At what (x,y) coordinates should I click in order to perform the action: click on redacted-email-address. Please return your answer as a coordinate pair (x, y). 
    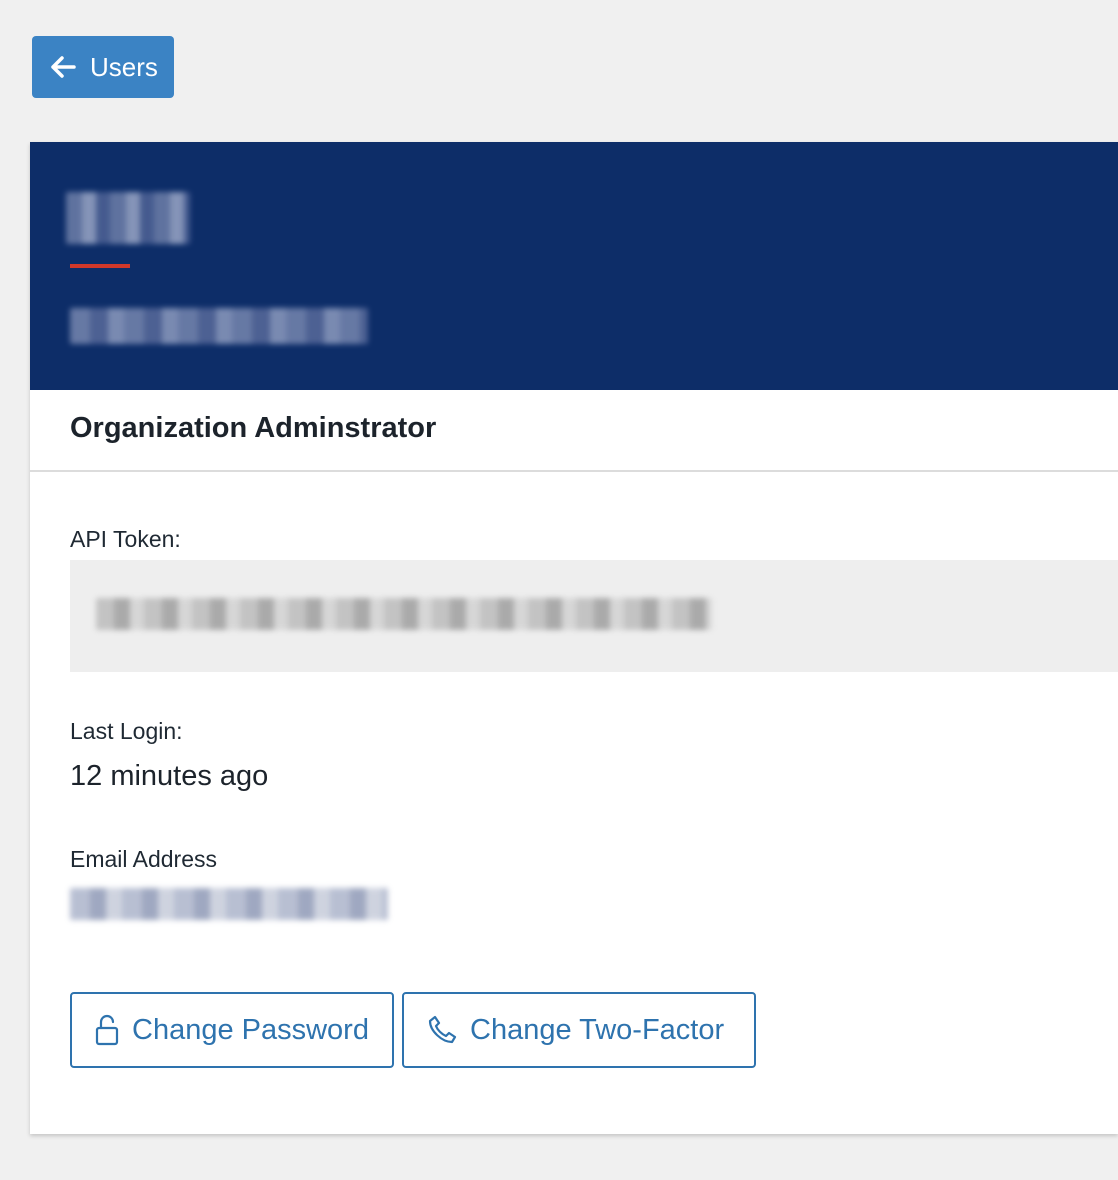
    Looking at the image, I should click on (229, 904).